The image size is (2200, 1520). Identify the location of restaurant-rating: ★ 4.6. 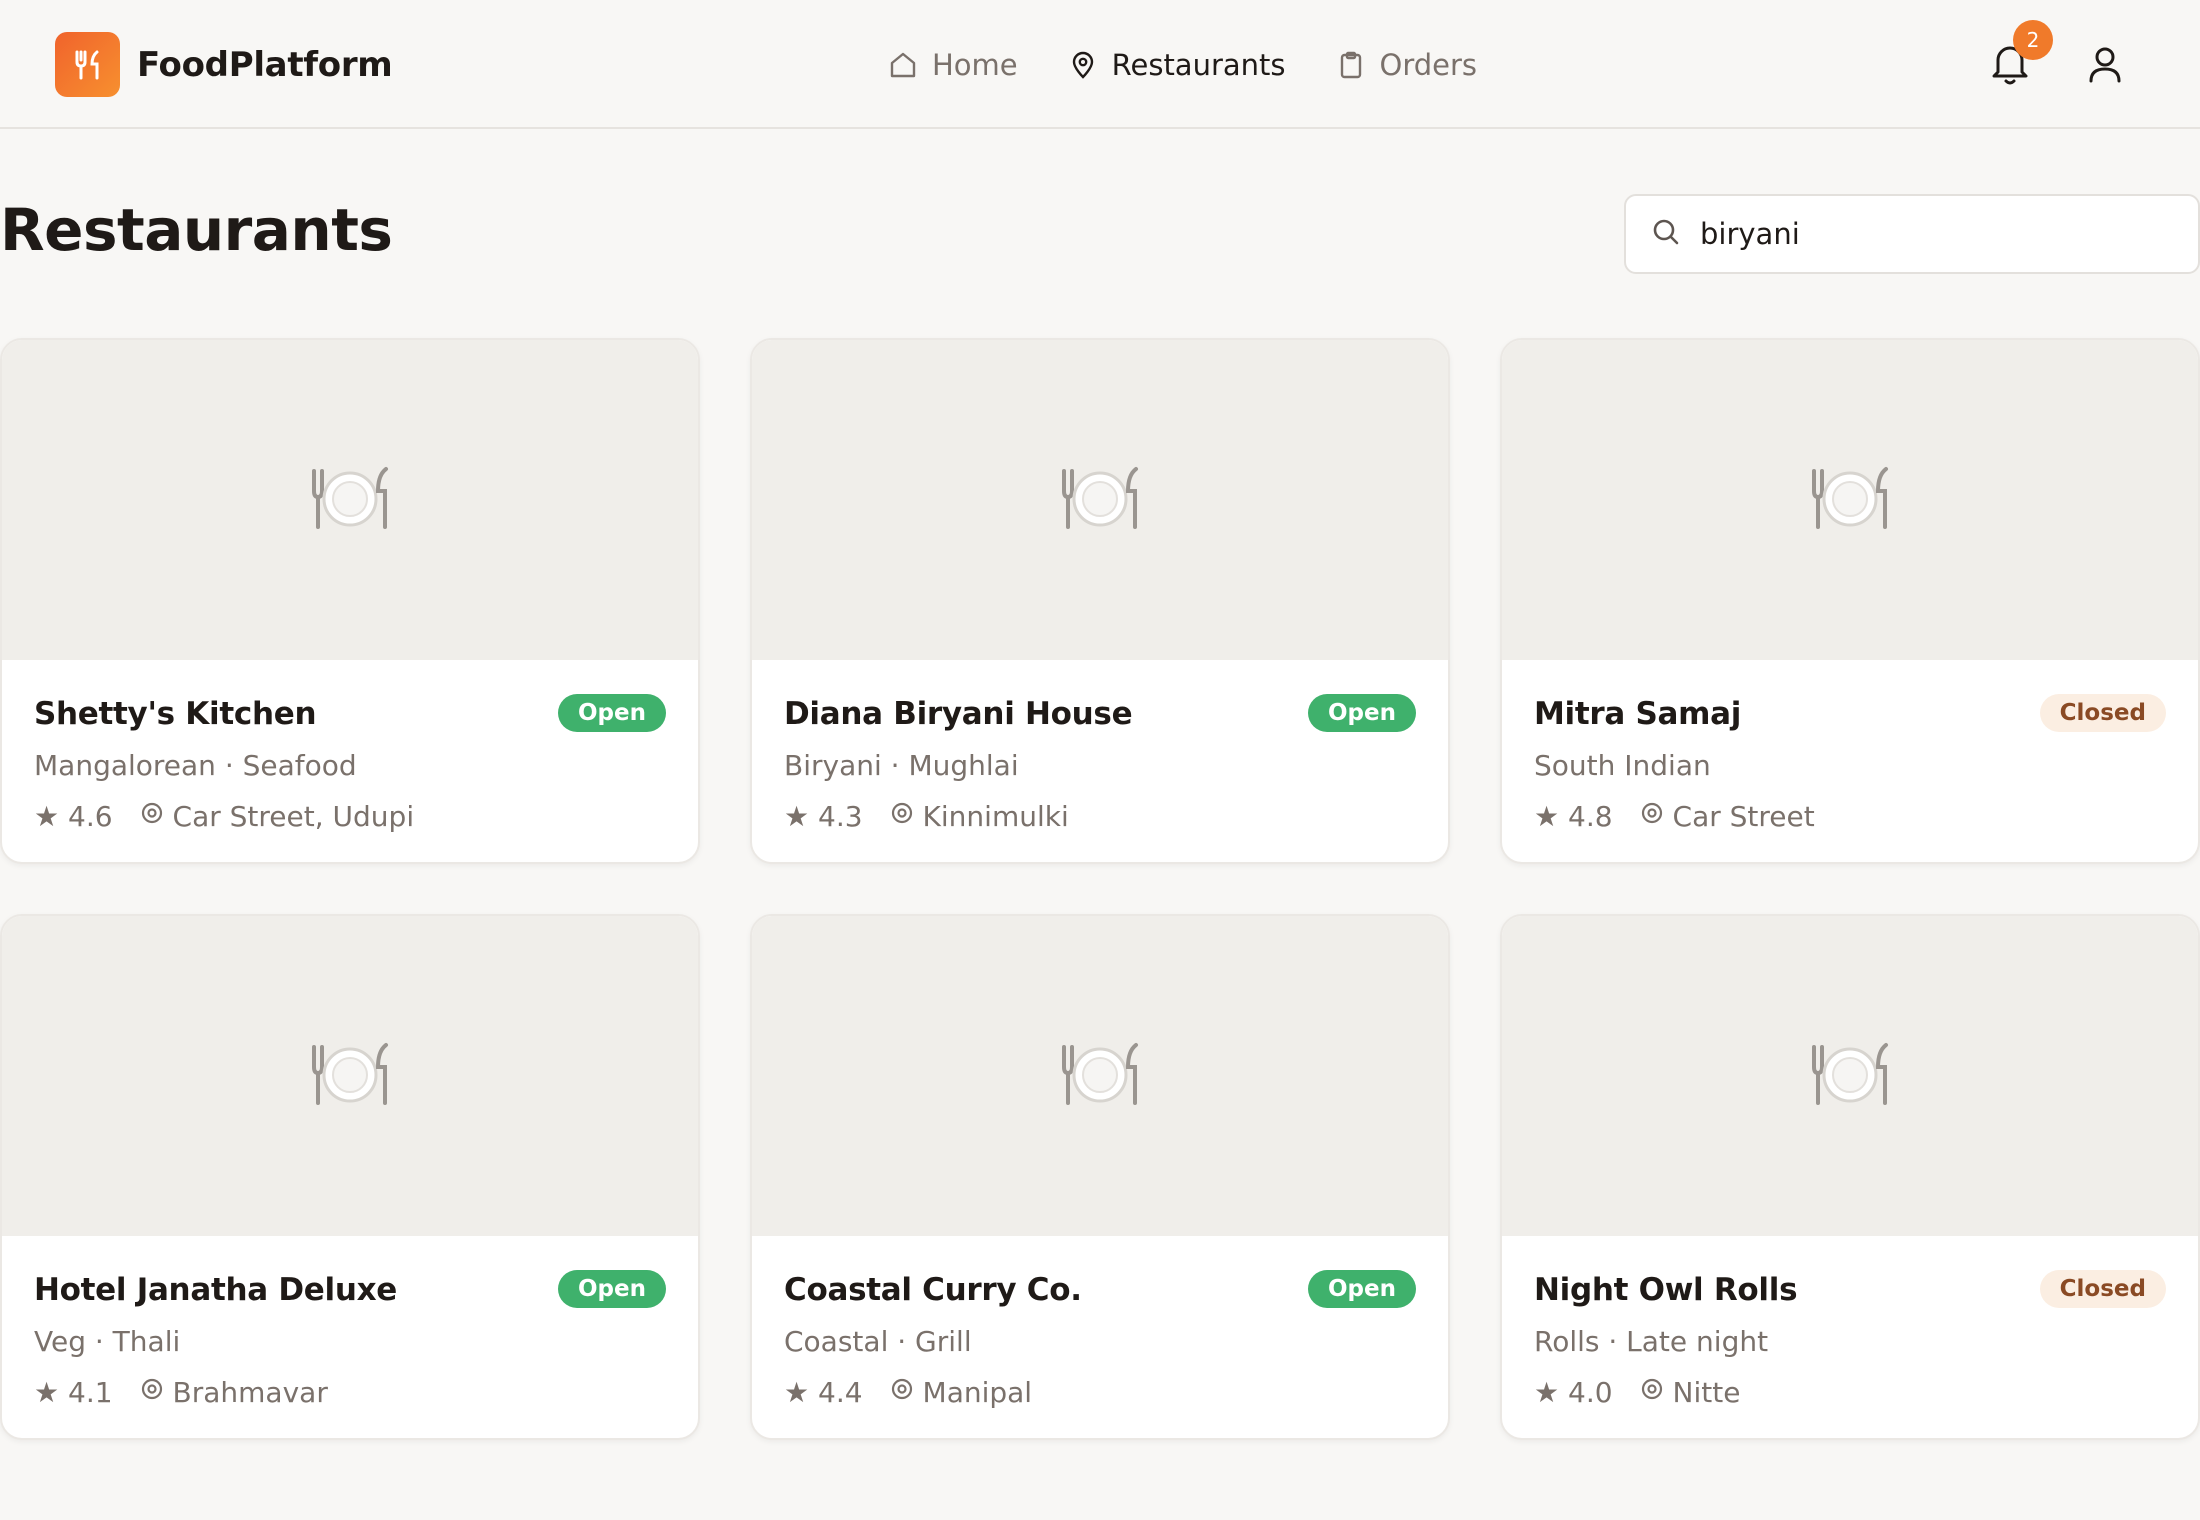
(73, 816).